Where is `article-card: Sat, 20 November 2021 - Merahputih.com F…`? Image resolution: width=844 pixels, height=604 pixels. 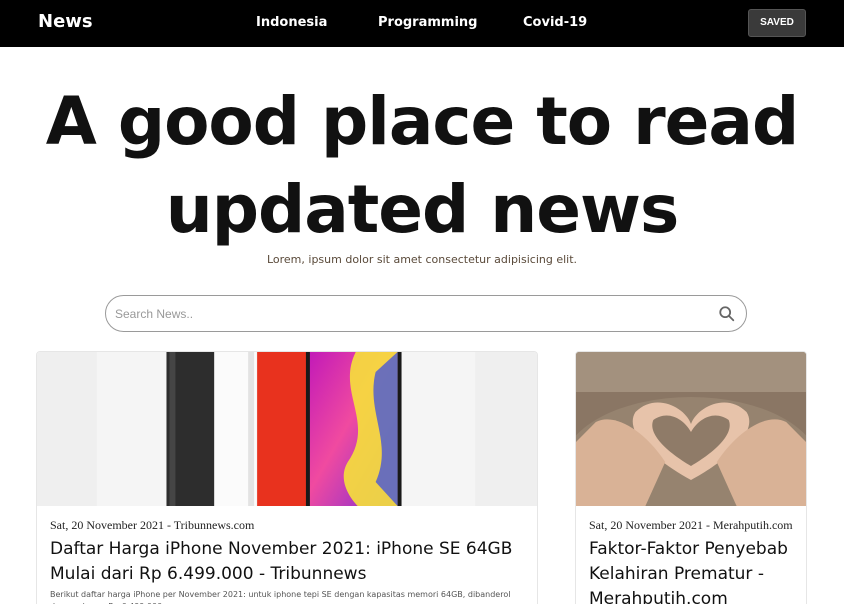
article-card: Sat, 20 November 2021 - Merahputih.com F… is located at coordinates (691, 477).